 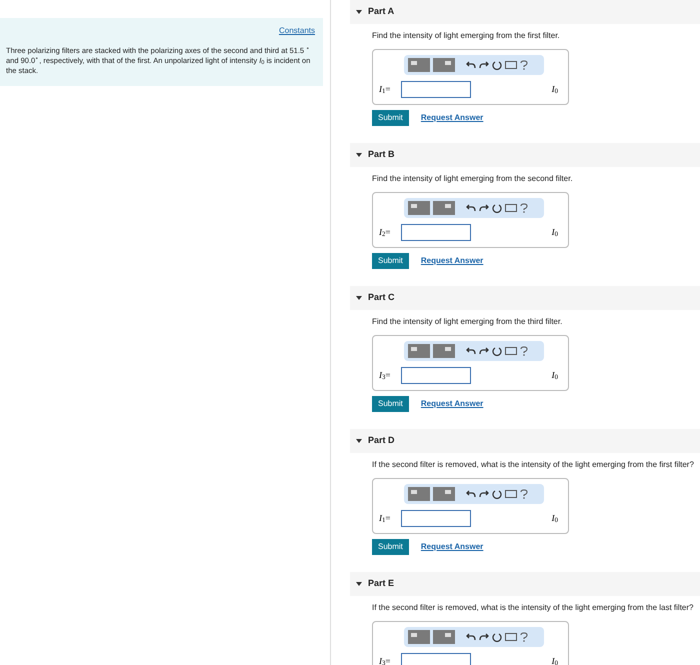 What do you see at coordinates (525, 441) in the screenshot?
I see `part-header: Part D` at bounding box center [525, 441].